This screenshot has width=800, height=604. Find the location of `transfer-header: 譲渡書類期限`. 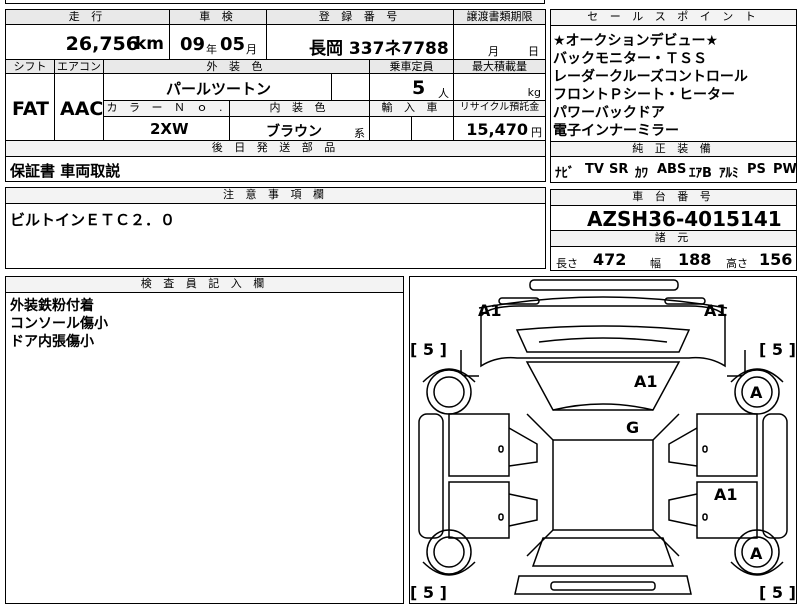

transfer-header: 譲渡書類期限 is located at coordinates (499, 17).